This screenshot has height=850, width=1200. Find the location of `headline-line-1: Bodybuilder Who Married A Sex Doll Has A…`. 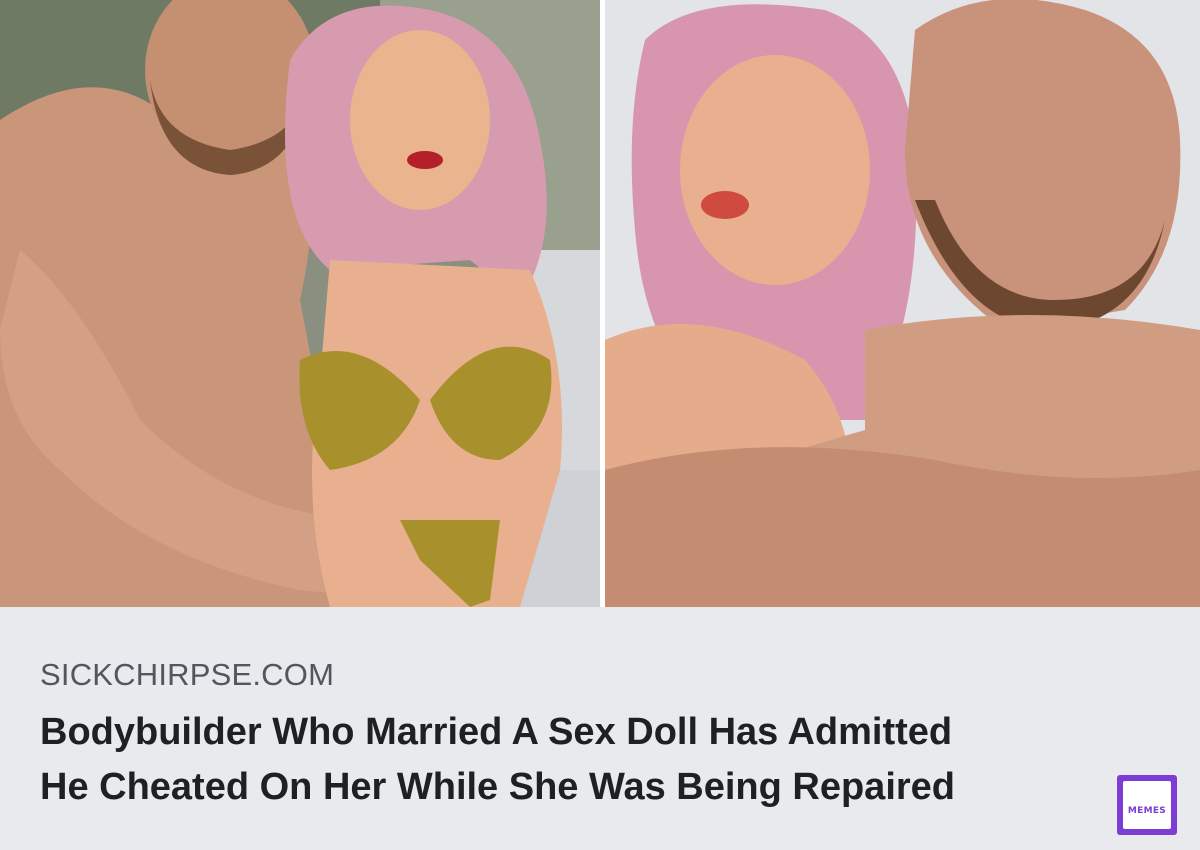

headline-line-1: Bodybuilder Who Married A Sex Doll Has A… is located at coordinates (496, 732).